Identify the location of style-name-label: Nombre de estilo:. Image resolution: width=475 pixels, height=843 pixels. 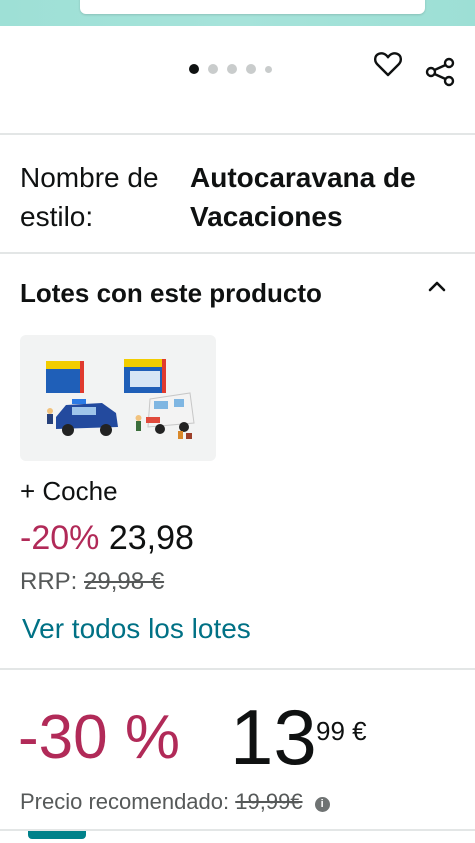
(89, 197).